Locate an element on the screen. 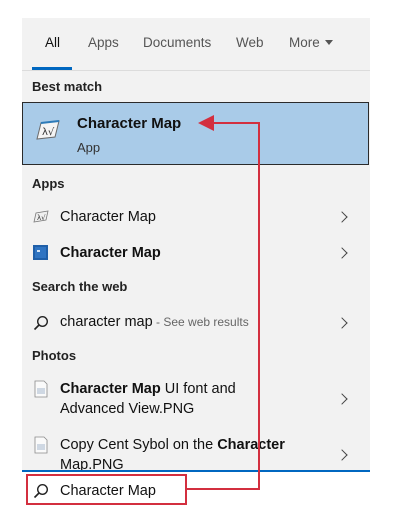  annotation-arrow is located at coordinates (223, 302).